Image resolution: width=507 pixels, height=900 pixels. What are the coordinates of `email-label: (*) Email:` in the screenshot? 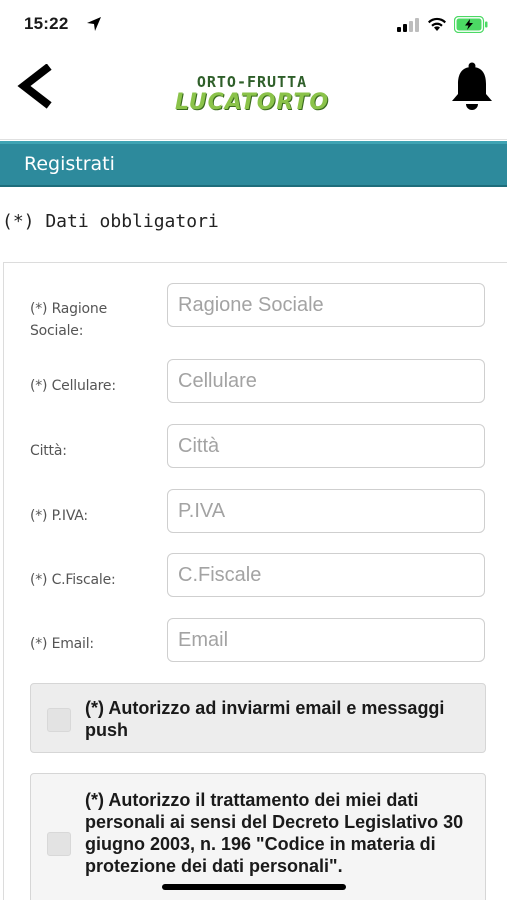 It's located at (62, 644).